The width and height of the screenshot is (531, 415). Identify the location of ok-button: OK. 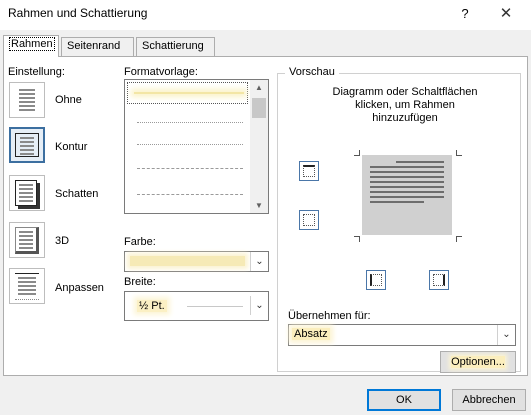
(404, 400).